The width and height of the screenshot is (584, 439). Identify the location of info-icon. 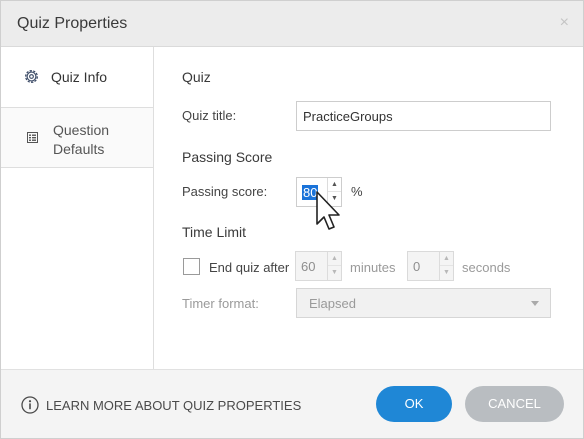
(30, 405).